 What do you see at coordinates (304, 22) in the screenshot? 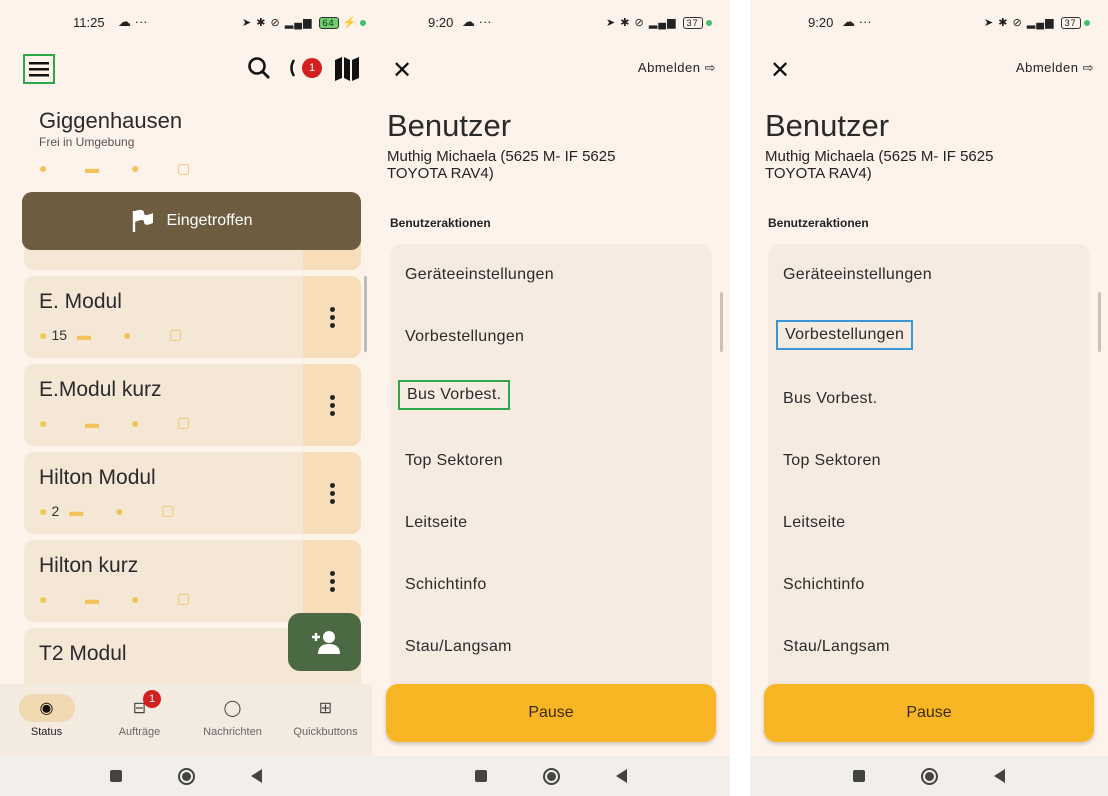
I see `status-icons: ➤ ✱ ⊘ ▂▄▆ 64 ⚡` at bounding box center [304, 22].